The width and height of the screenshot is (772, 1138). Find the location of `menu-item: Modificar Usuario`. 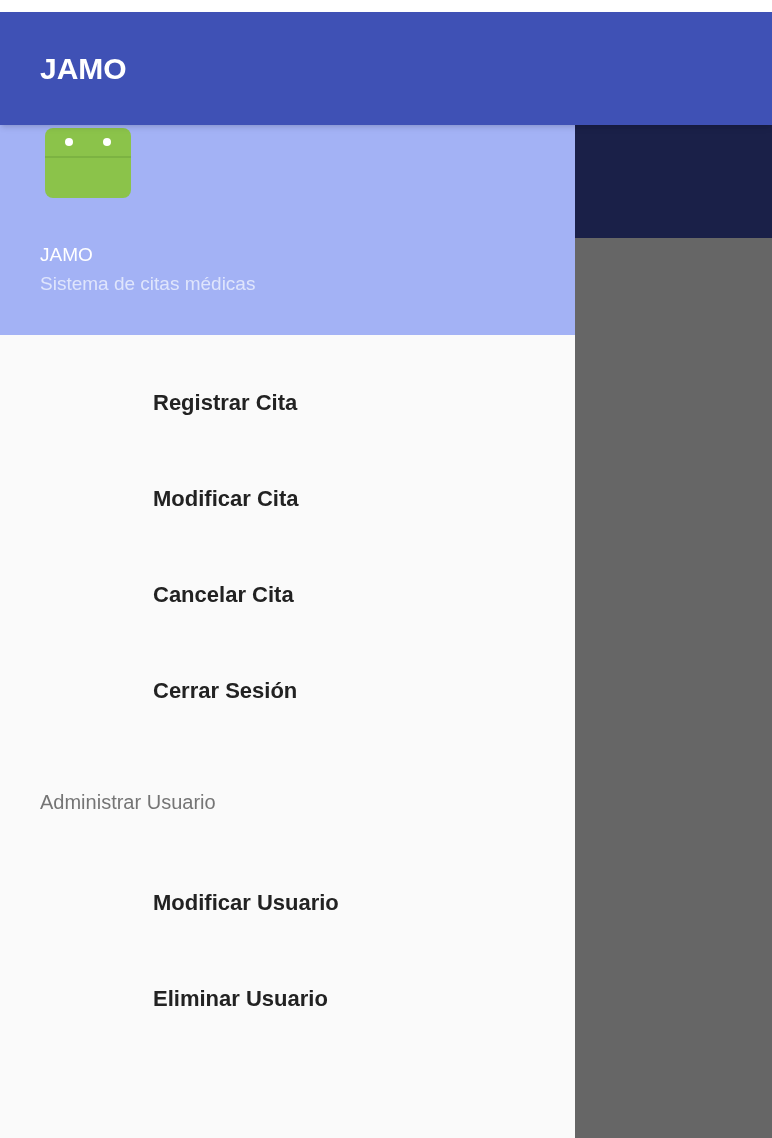

menu-item: Modificar Usuario is located at coordinates (287, 902).